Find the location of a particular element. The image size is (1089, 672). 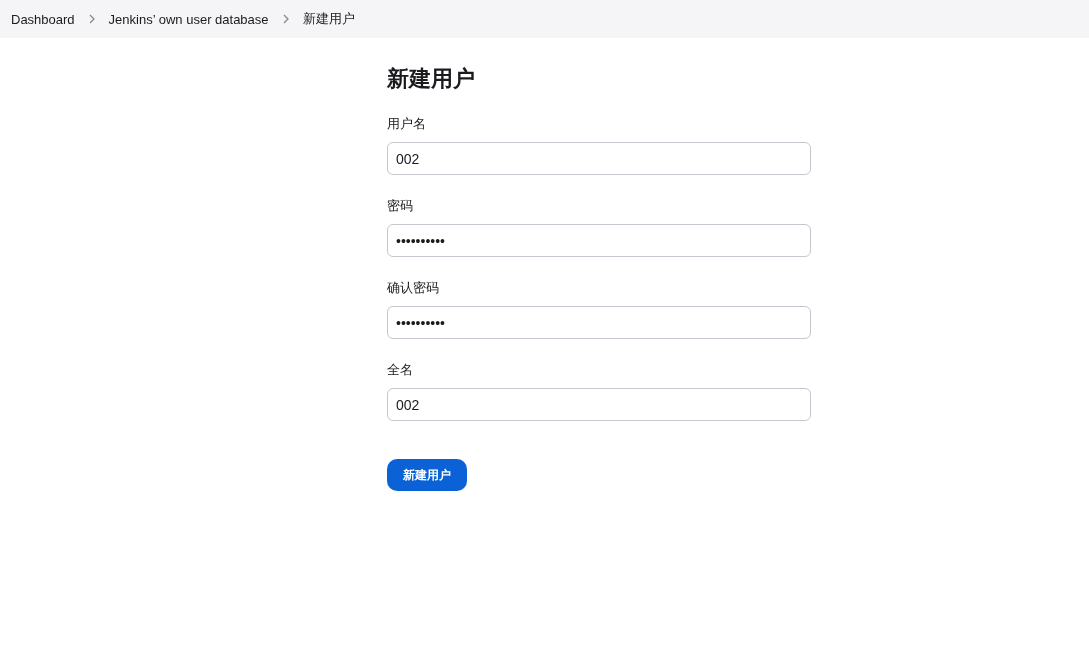

page-title: 新建用户 is located at coordinates (431, 79).